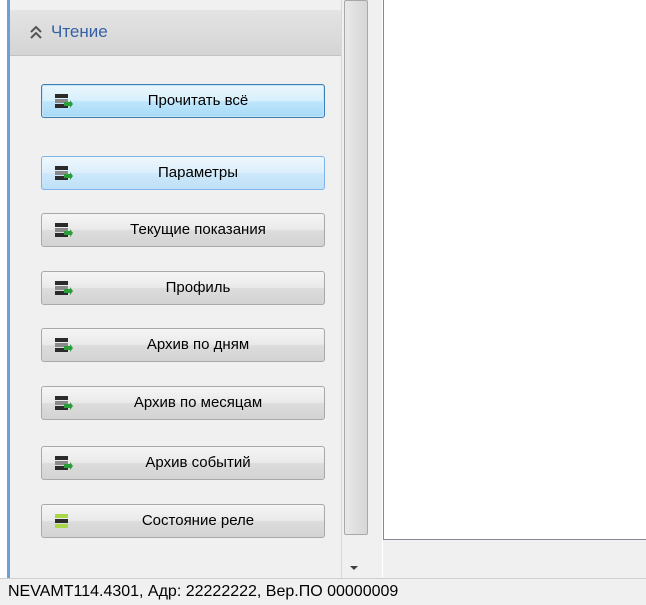 This screenshot has width=646, height=605. What do you see at coordinates (198, 344) in the screenshot?
I see `daily-archive-label: Архив по дням` at bounding box center [198, 344].